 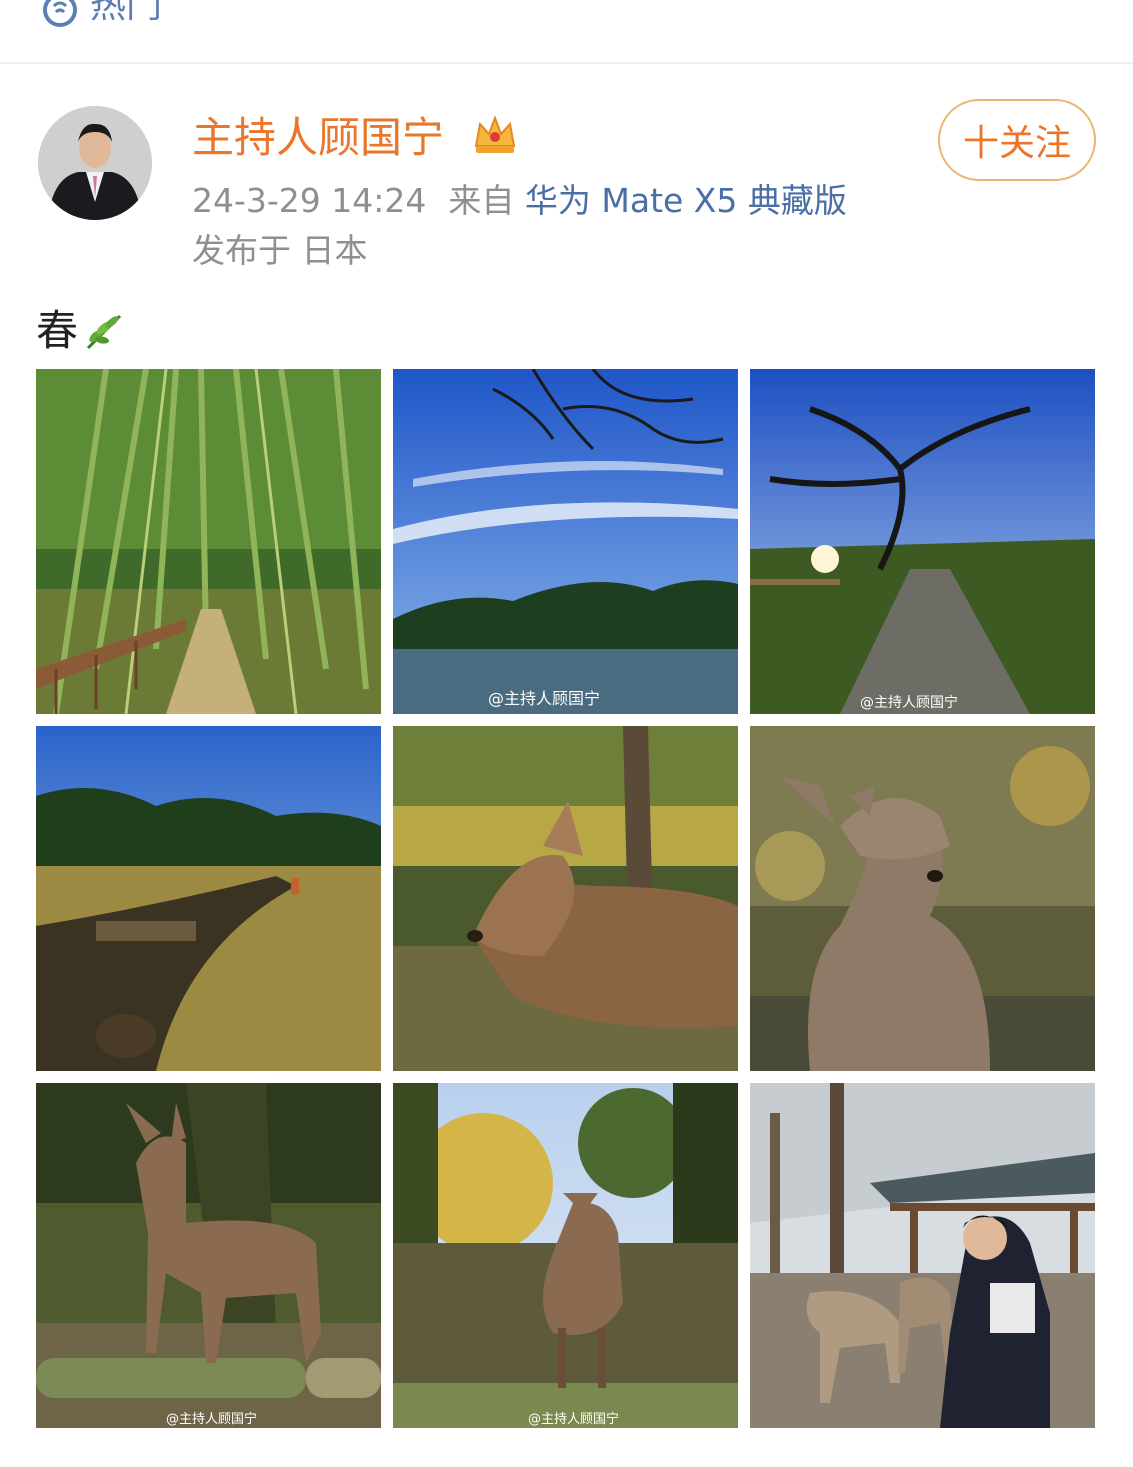 What do you see at coordinates (565, 1255) in the screenshot?
I see `photo-8: @主持人顾国宁` at bounding box center [565, 1255].